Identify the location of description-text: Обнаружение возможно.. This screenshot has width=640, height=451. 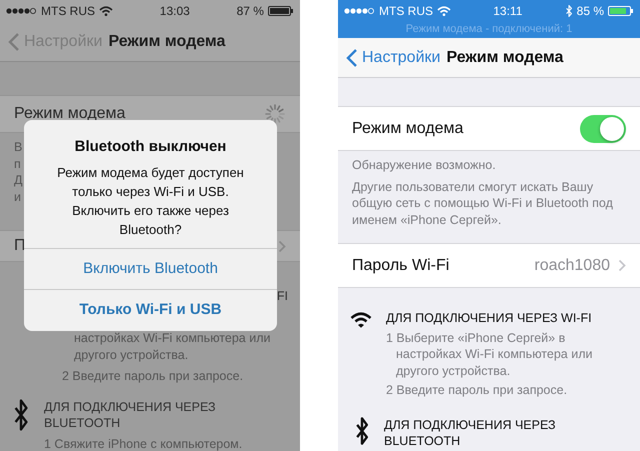
(424, 165).